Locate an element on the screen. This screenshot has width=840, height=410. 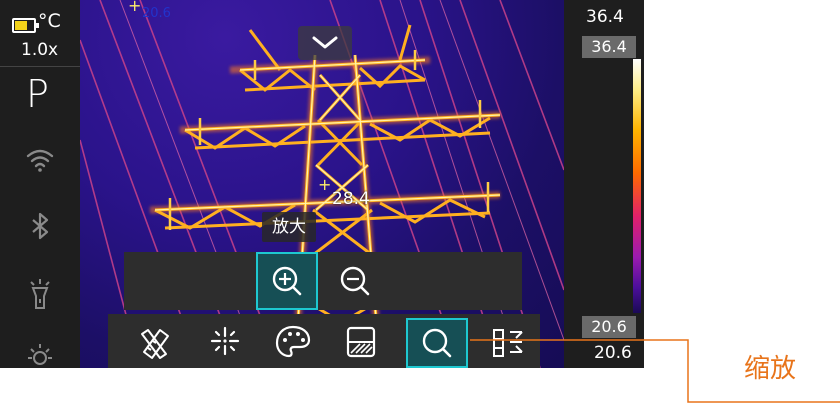
callout-label: 缩放 is located at coordinates (770, 369).